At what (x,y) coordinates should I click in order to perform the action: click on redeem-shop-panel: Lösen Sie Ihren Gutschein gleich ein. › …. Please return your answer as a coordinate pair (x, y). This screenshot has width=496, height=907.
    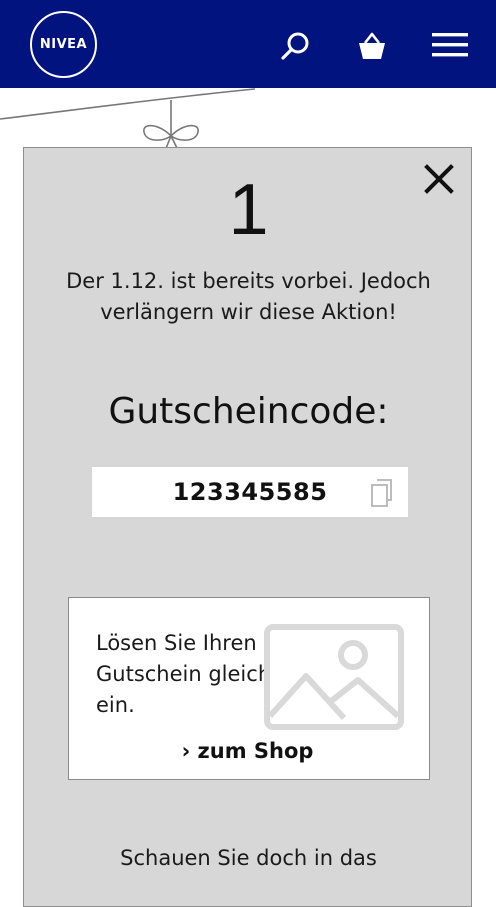
    Looking at the image, I should click on (249, 688).